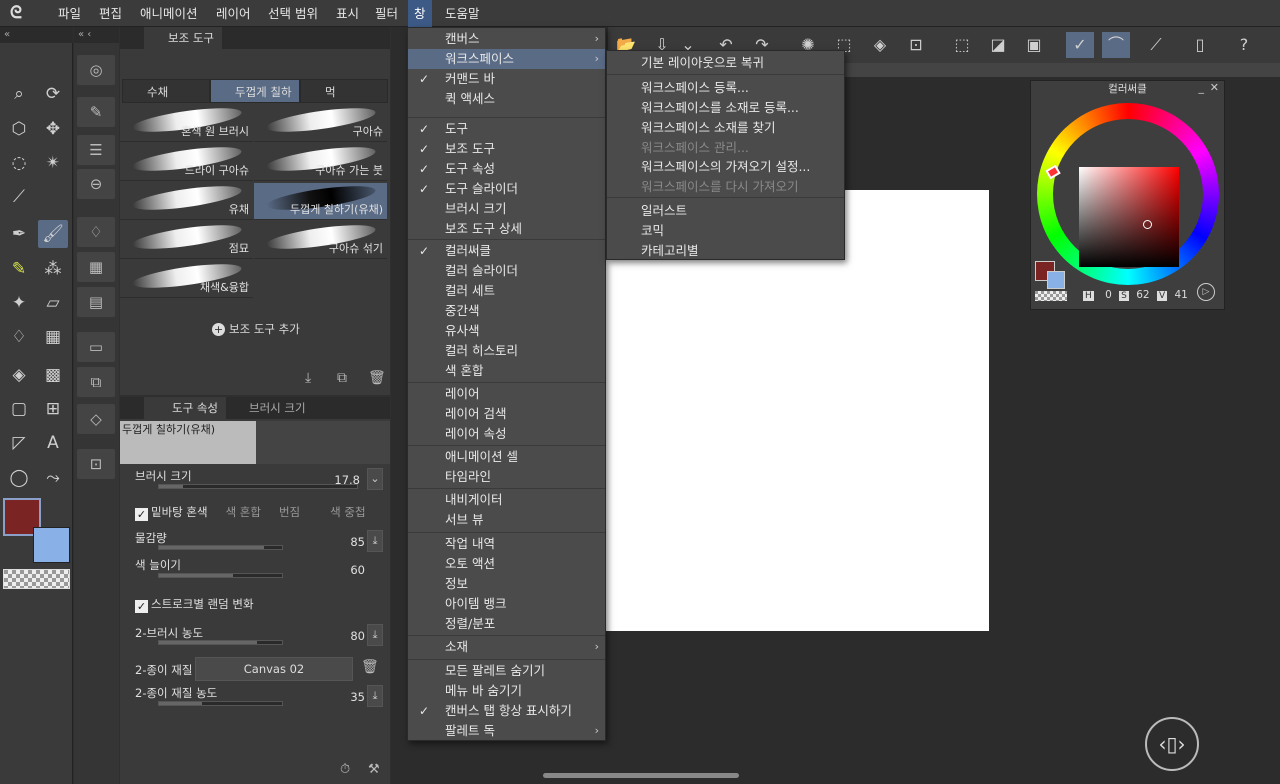 The height and width of the screenshot is (784, 1280). What do you see at coordinates (320, 200) in the screenshot?
I see `brush-item-selected: 두껍게 칠하기(유채)` at bounding box center [320, 200].